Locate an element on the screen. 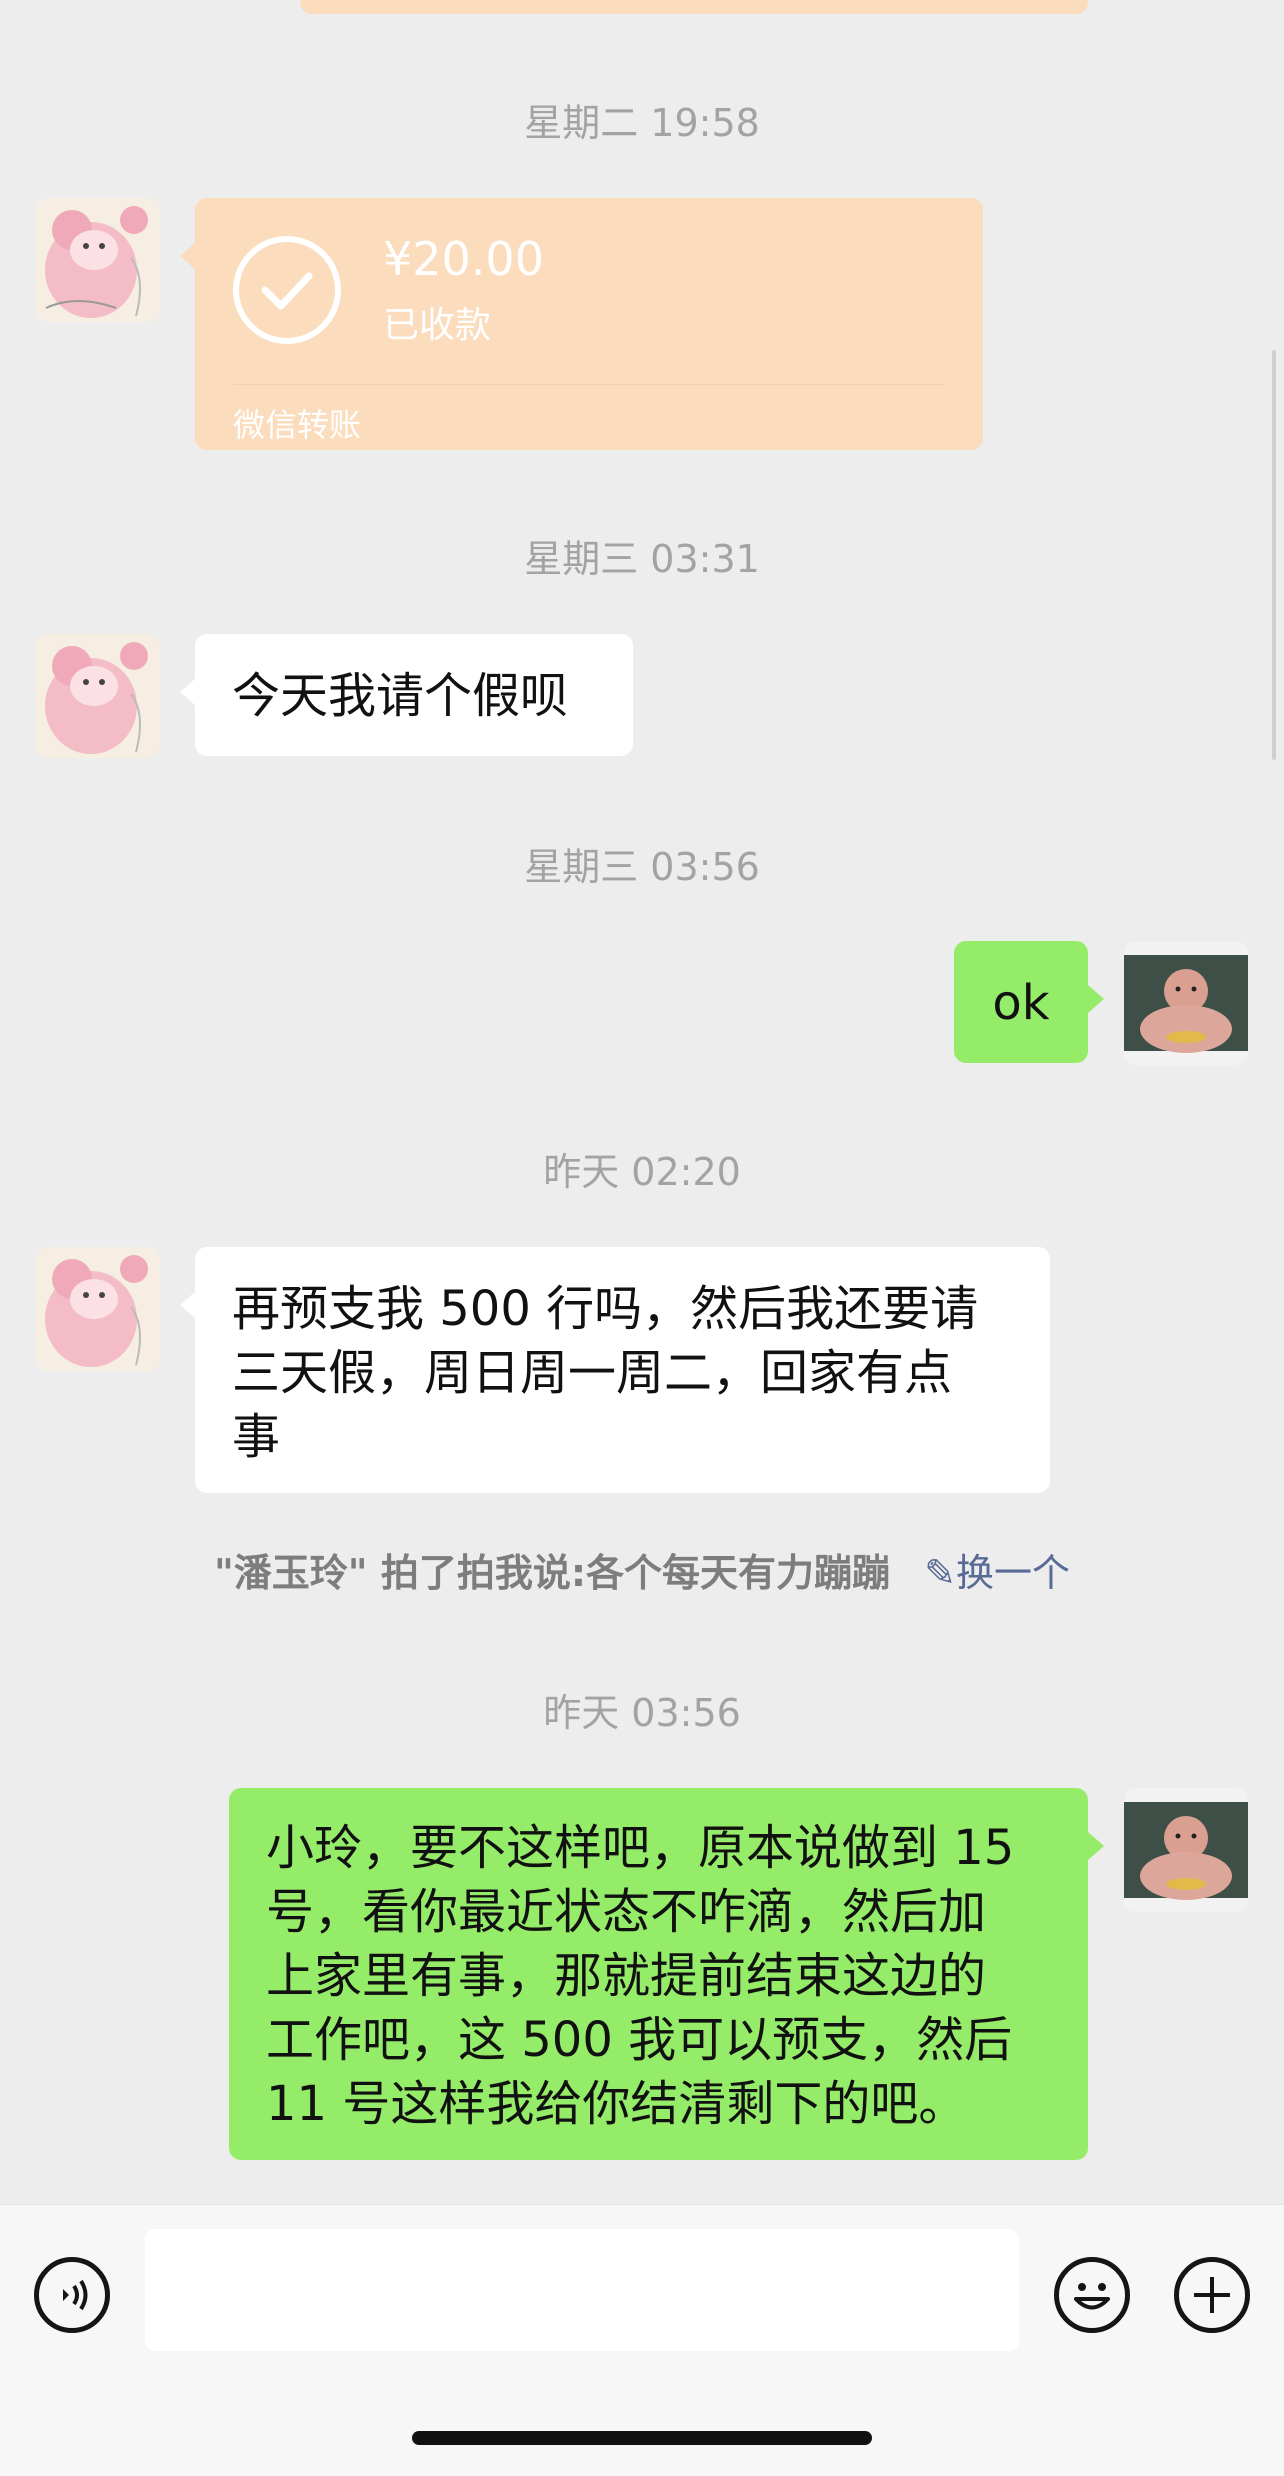 This screenshot has height=2476, width=1284. timestamp: 昨天 03:56 is located at coordinates (642, 1713).